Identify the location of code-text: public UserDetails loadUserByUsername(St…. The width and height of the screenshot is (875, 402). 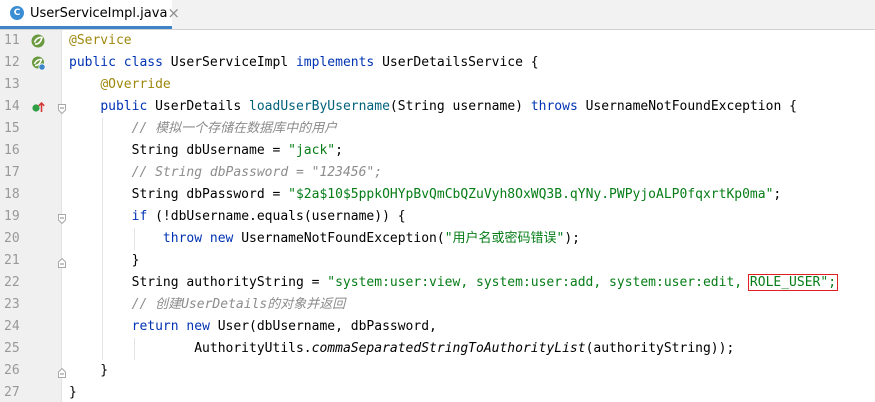
(433, 107).